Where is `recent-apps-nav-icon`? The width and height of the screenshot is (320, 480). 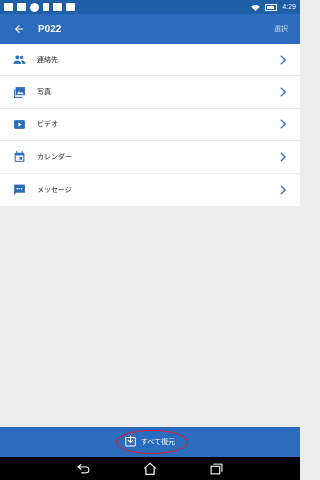 recent-apps-nav-icon is located at coordinates (217, 469).